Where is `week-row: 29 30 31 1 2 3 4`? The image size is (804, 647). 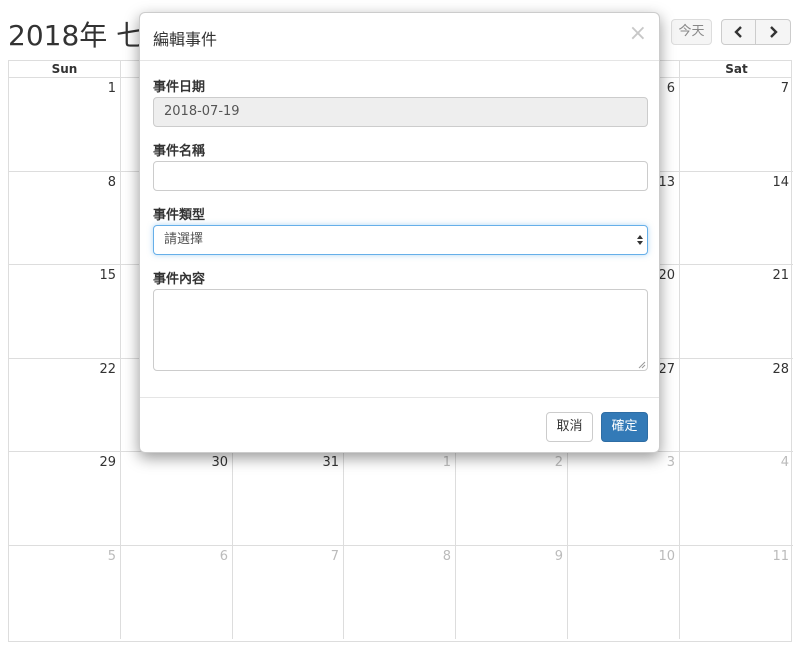
week-row: 29 30 31 1 2 3 4 is located at coordinates (401, 499).